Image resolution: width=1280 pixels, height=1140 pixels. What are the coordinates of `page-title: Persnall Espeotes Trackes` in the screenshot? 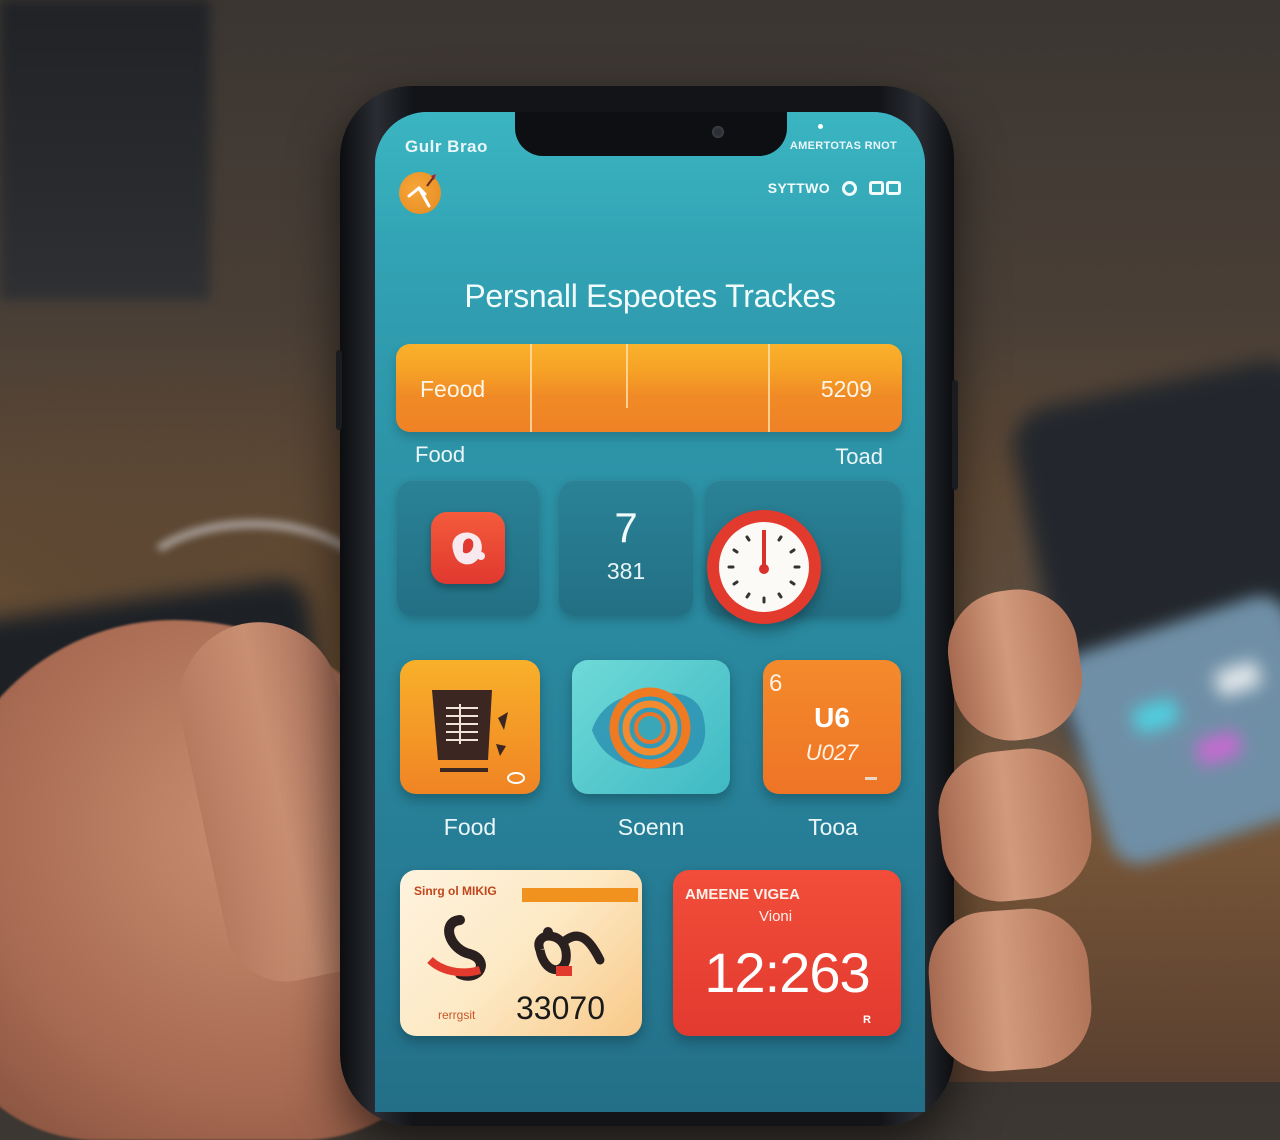 It's located at (650, 296).